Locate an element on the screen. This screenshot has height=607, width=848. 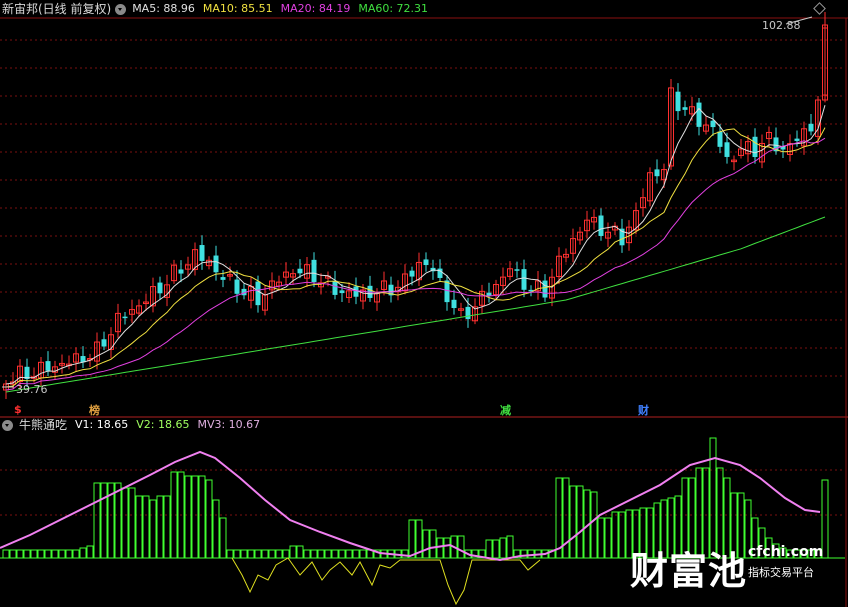
low-price-label: 39.76 is located at coordinates (32, 389).